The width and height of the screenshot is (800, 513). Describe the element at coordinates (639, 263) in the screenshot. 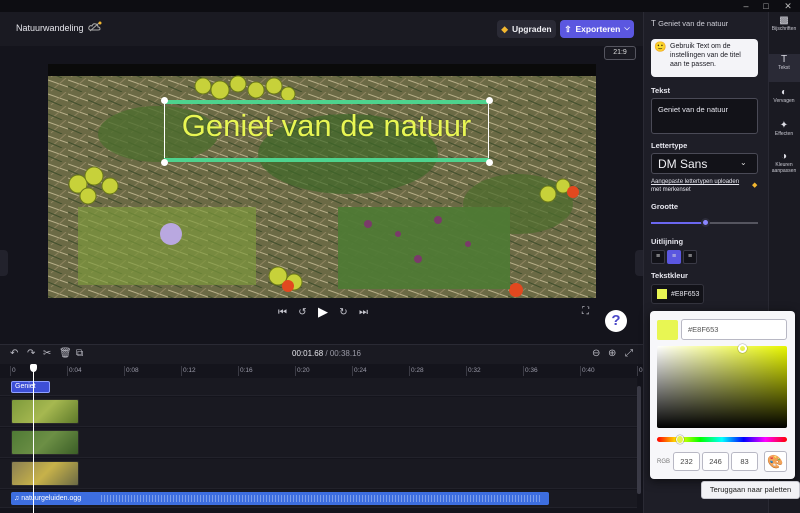

I see `collapse-right-handle` at that location.